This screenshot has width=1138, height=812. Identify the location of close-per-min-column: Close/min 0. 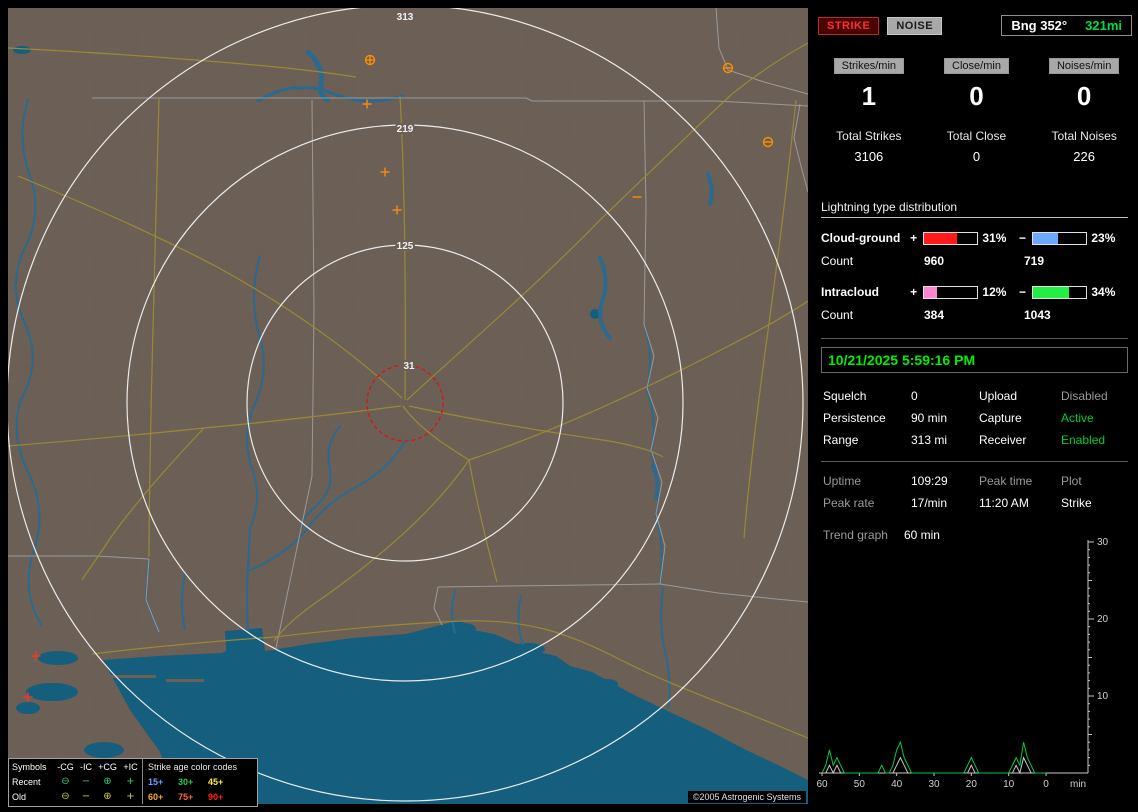
(977, 85).